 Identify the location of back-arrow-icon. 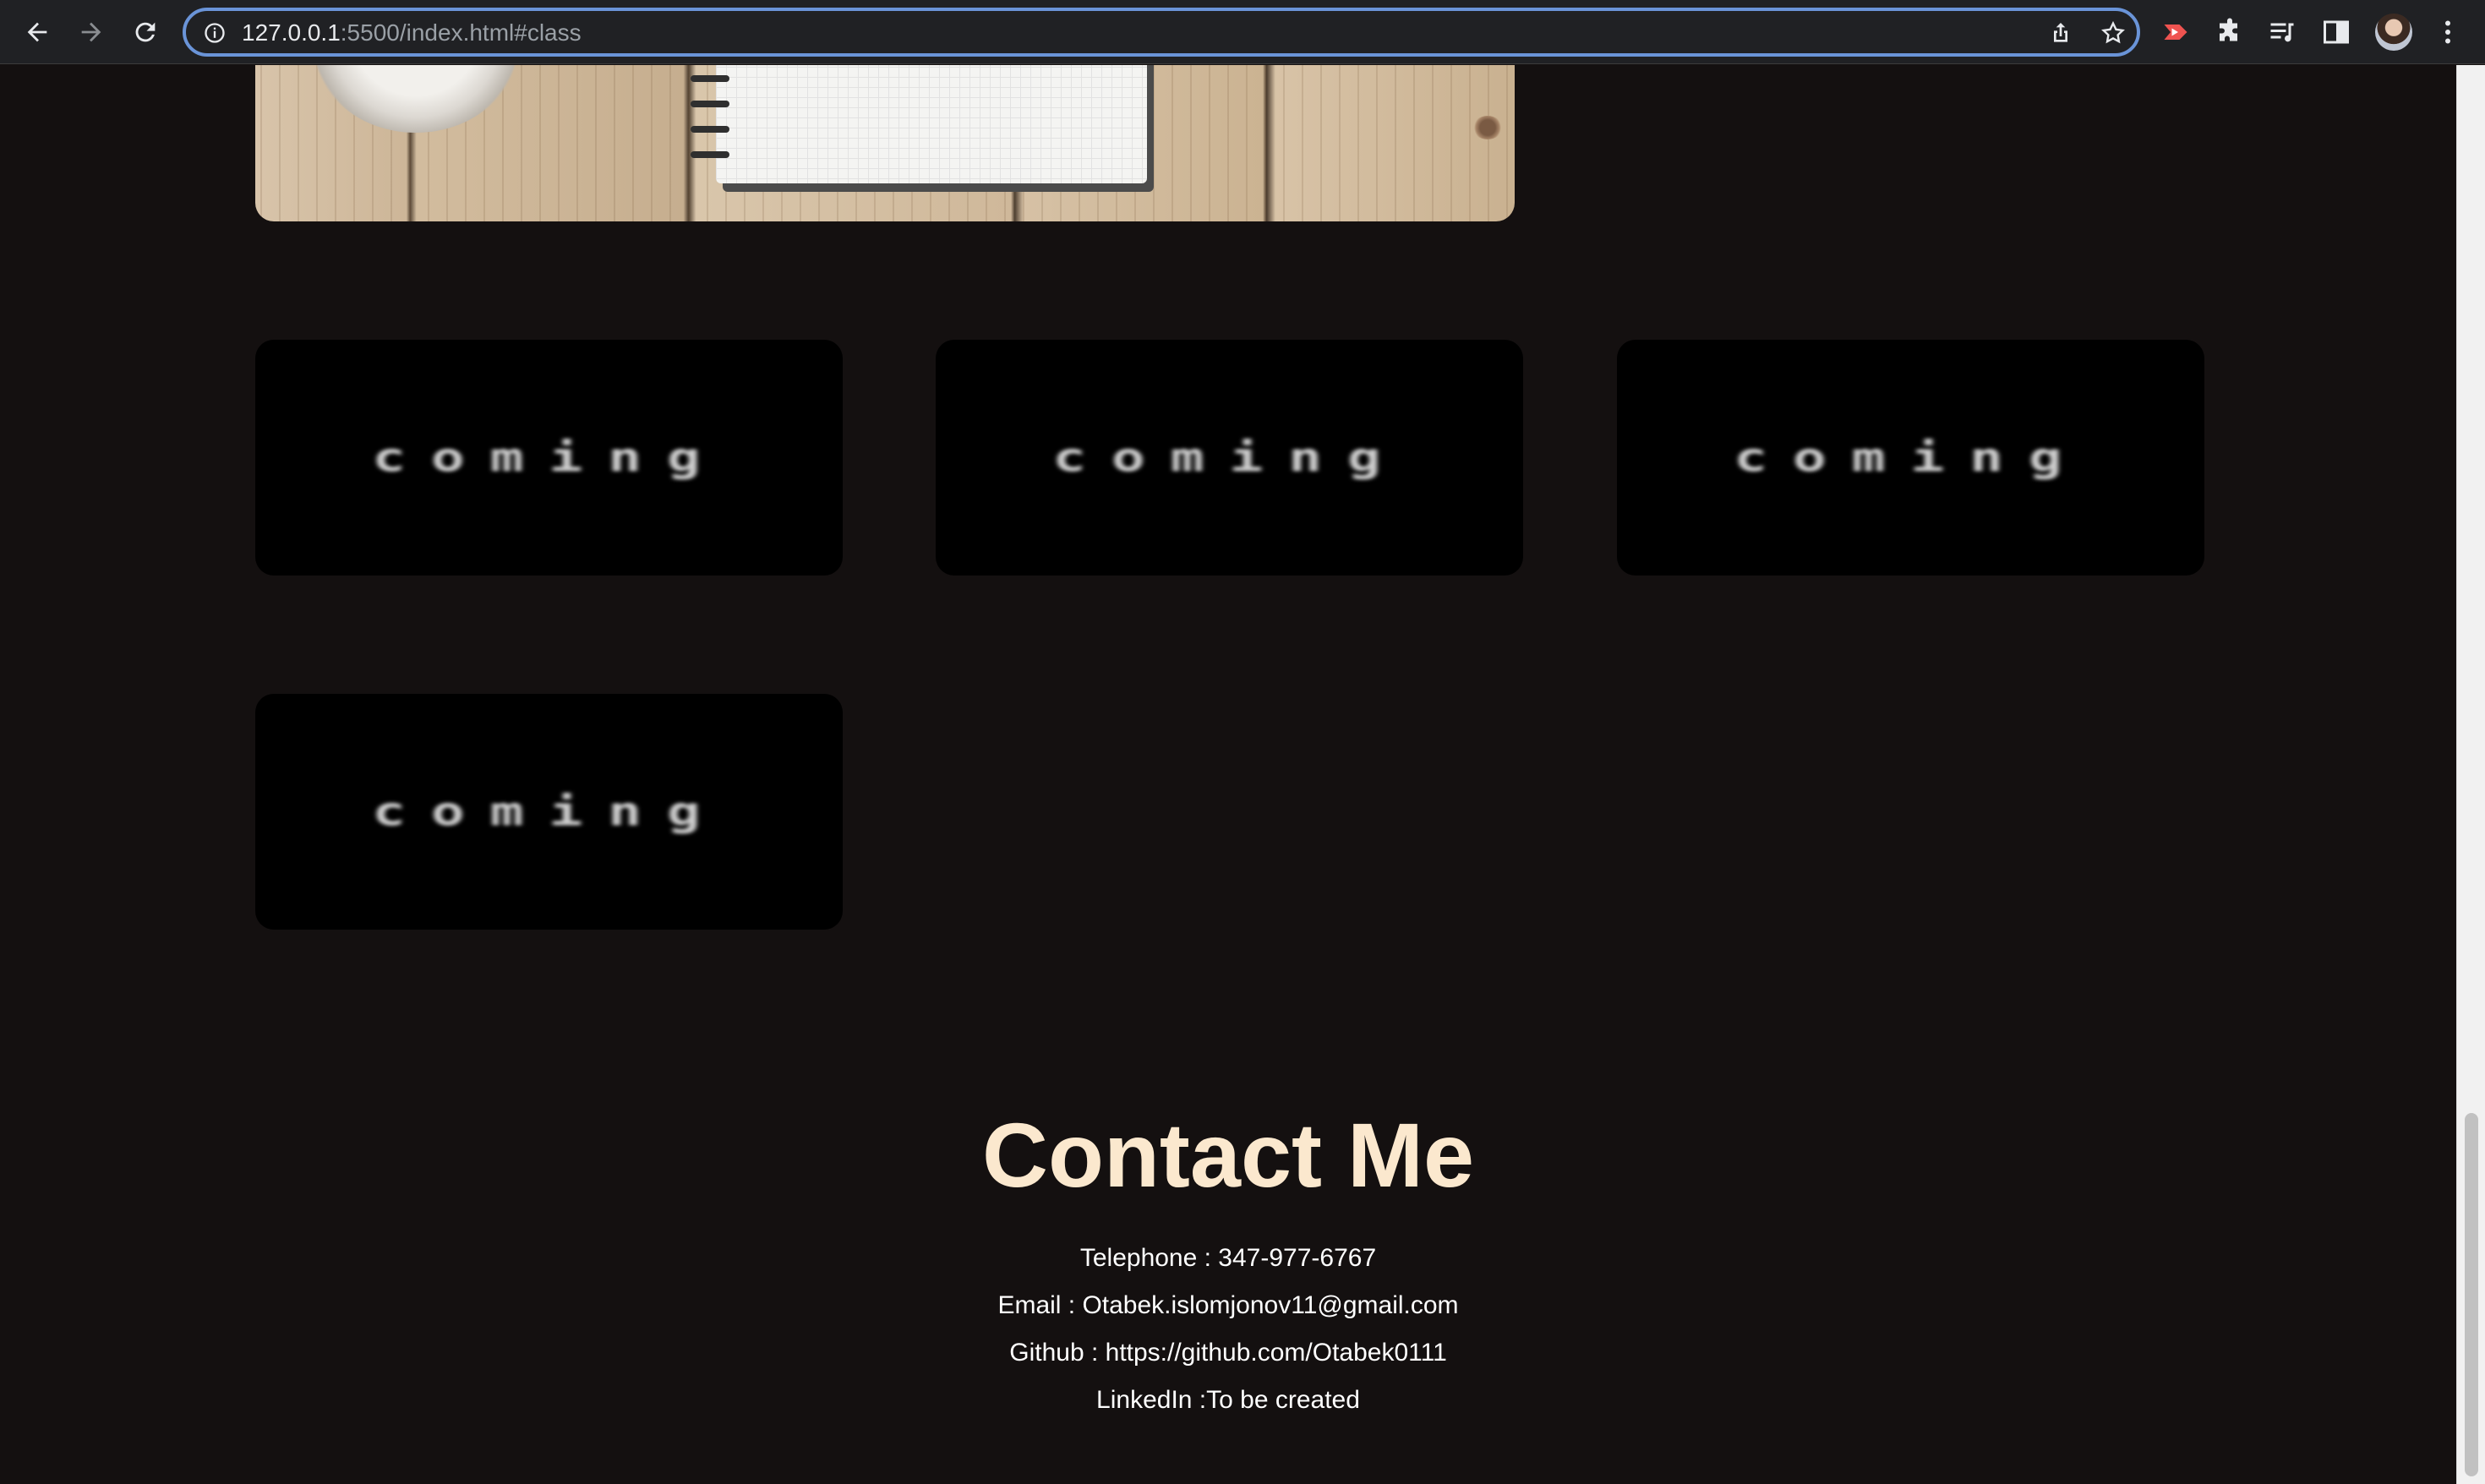
(37, 32).